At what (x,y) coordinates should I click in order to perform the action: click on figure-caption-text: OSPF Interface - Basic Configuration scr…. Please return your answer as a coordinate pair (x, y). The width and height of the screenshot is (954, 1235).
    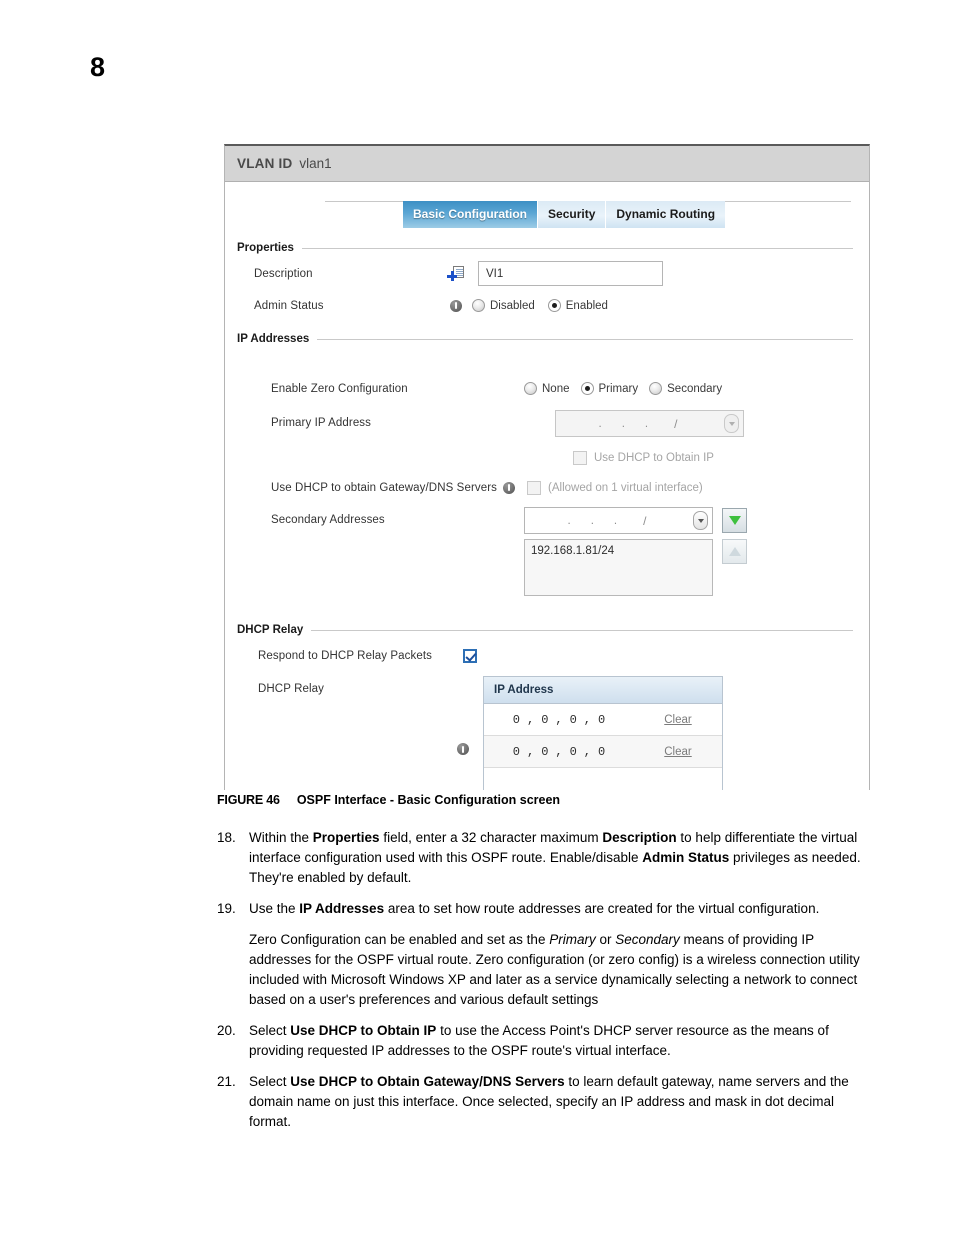
    Looking at the image, I should click on (428, 800).